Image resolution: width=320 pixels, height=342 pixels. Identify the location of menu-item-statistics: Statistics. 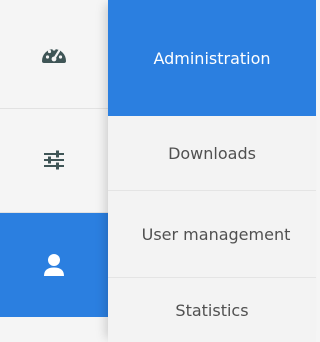
(212, 310).